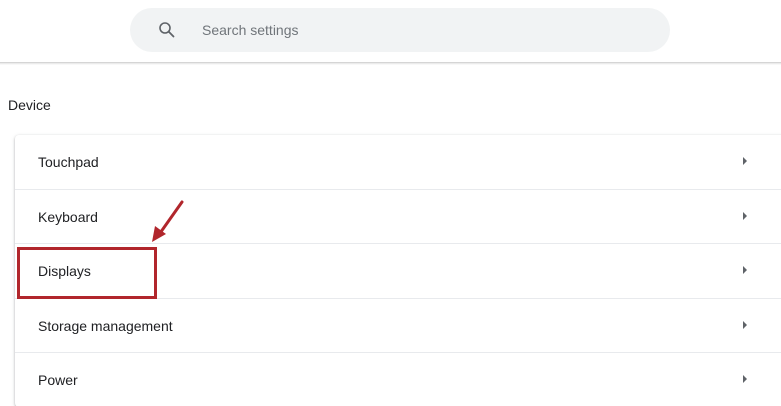 The width and height of the screenshot is (781, 406). What do you see at coordinates (398, 216) in the screenshot?
I see `row-keyboard: Keyboard` at bounding box center [398, 216].